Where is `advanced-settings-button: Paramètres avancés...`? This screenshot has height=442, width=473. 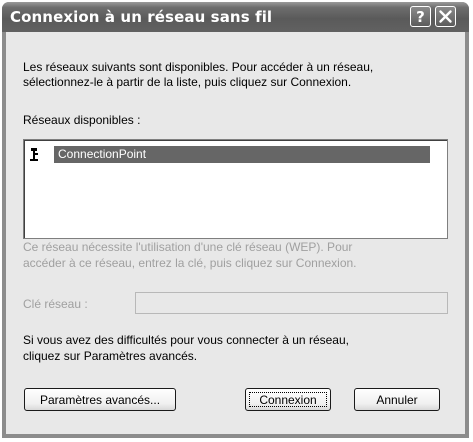 advanced-settings-button: Paramètres avancés... is located at coordinates (100, 399).